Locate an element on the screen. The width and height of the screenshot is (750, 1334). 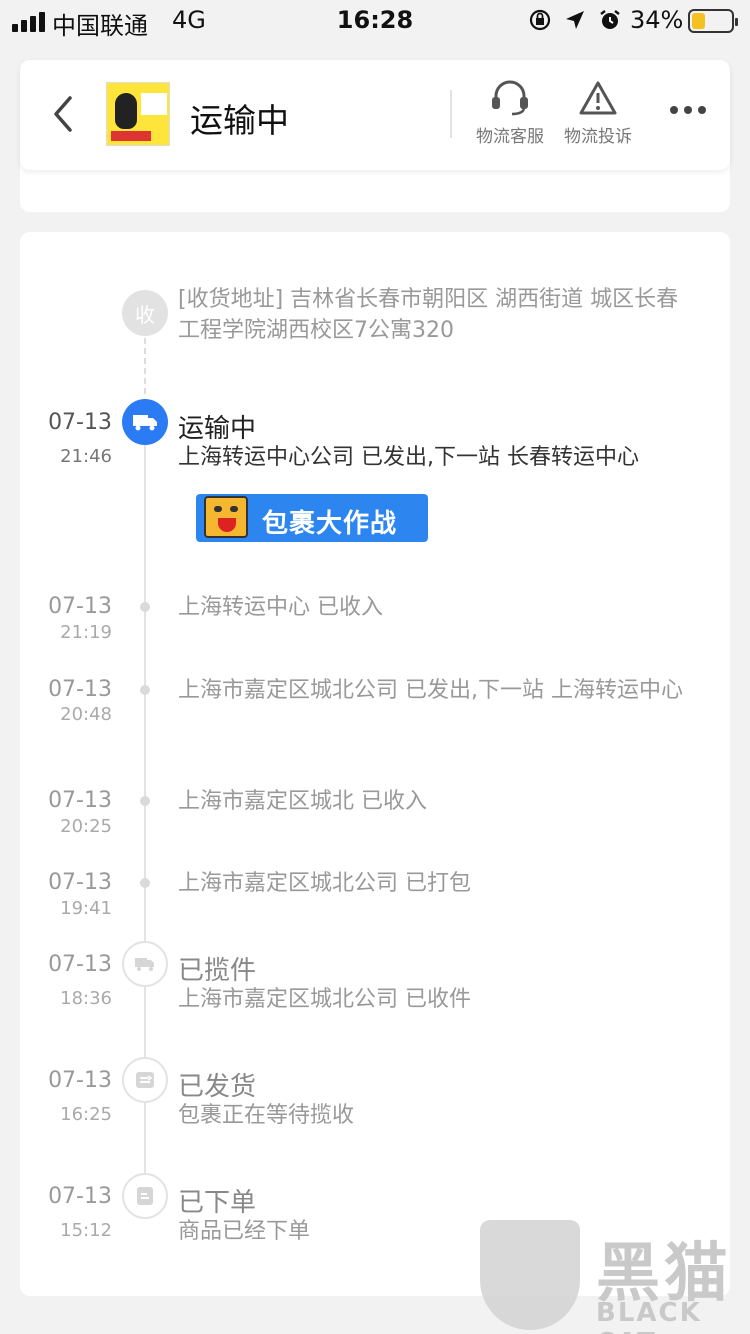
battery-icon is located at coordinates (713, 21).